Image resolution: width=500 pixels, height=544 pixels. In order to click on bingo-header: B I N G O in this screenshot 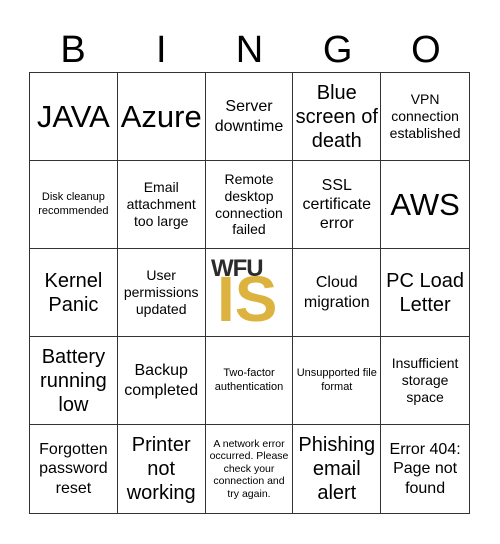, I will do `click(249, 50)`.